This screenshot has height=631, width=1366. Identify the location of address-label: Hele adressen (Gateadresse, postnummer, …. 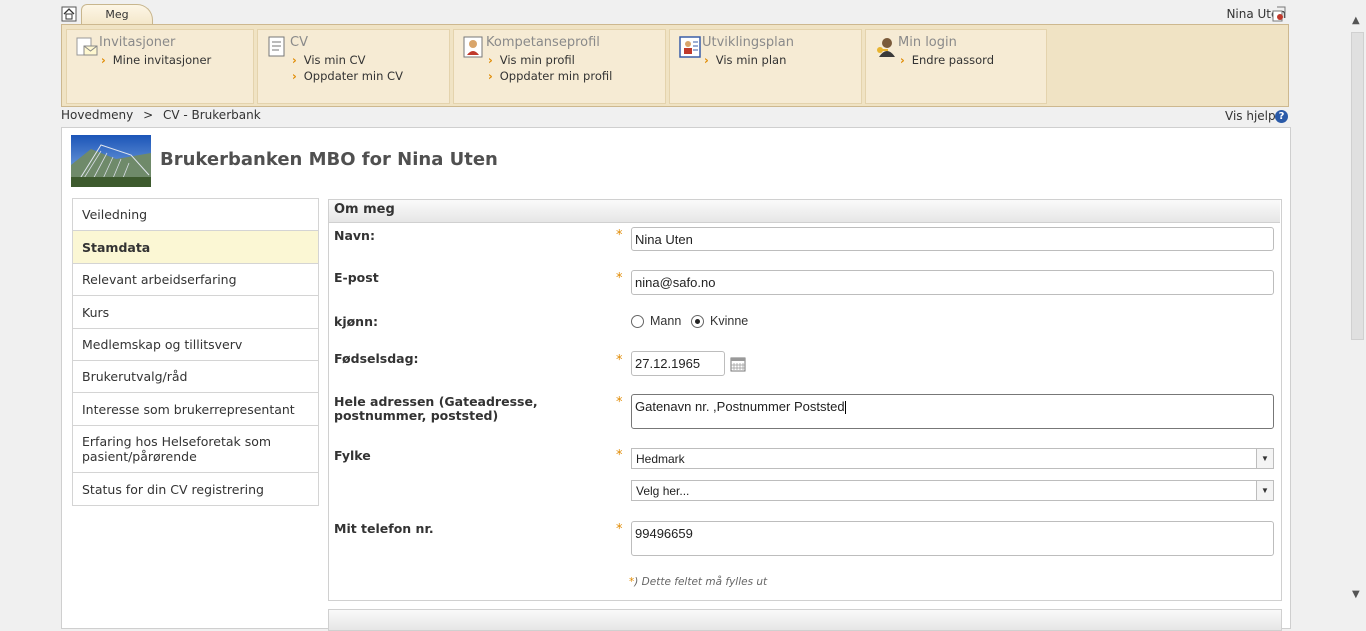
(436, 408).